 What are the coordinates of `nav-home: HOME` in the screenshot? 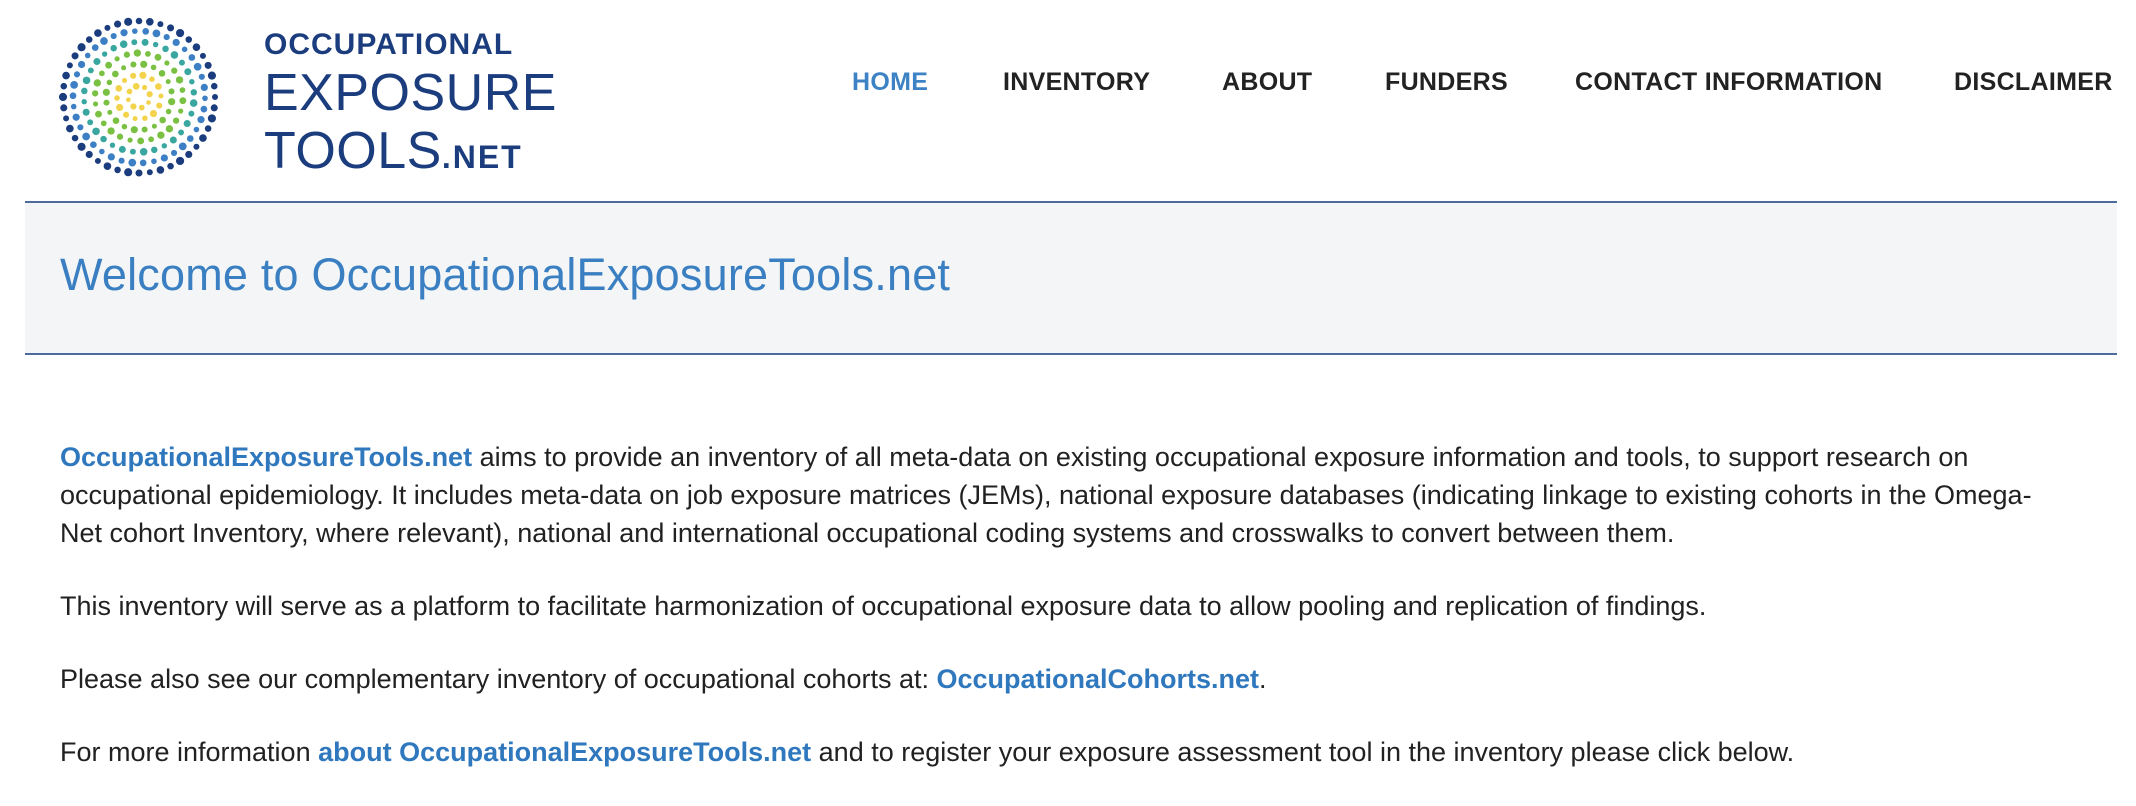 It's located at (890, 82).